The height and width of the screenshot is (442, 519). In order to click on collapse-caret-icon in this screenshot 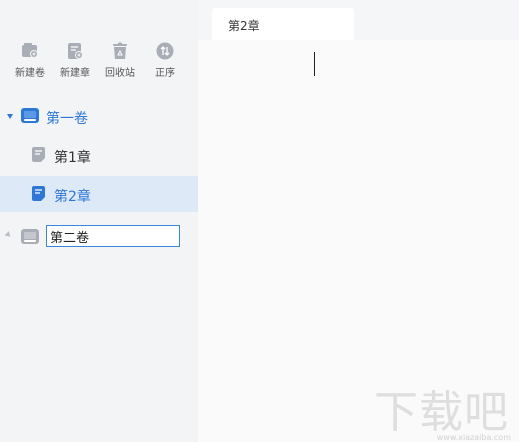, I will do `click(8, 235)`.